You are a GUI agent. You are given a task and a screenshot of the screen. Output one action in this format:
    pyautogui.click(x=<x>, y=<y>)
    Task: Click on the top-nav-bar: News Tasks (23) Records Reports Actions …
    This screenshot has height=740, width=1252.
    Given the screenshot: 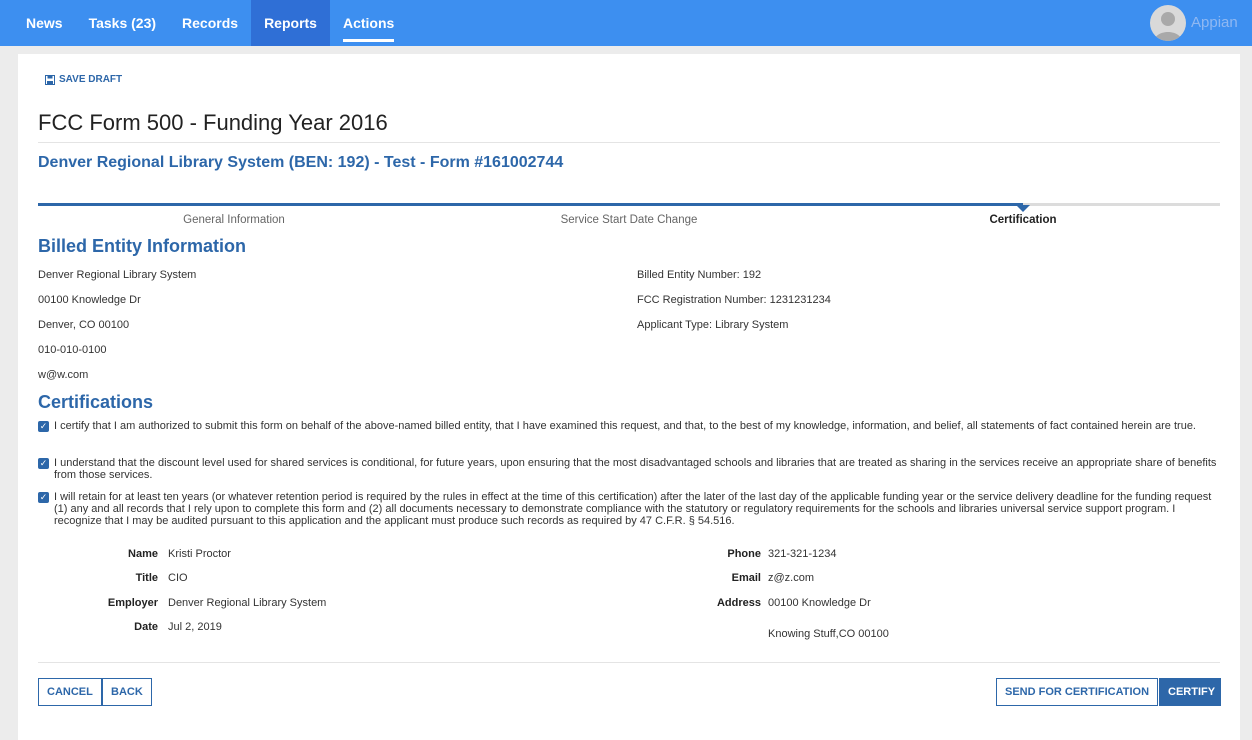 What is the action you would take?
    pyautogui.click(x=626, y=23)
    